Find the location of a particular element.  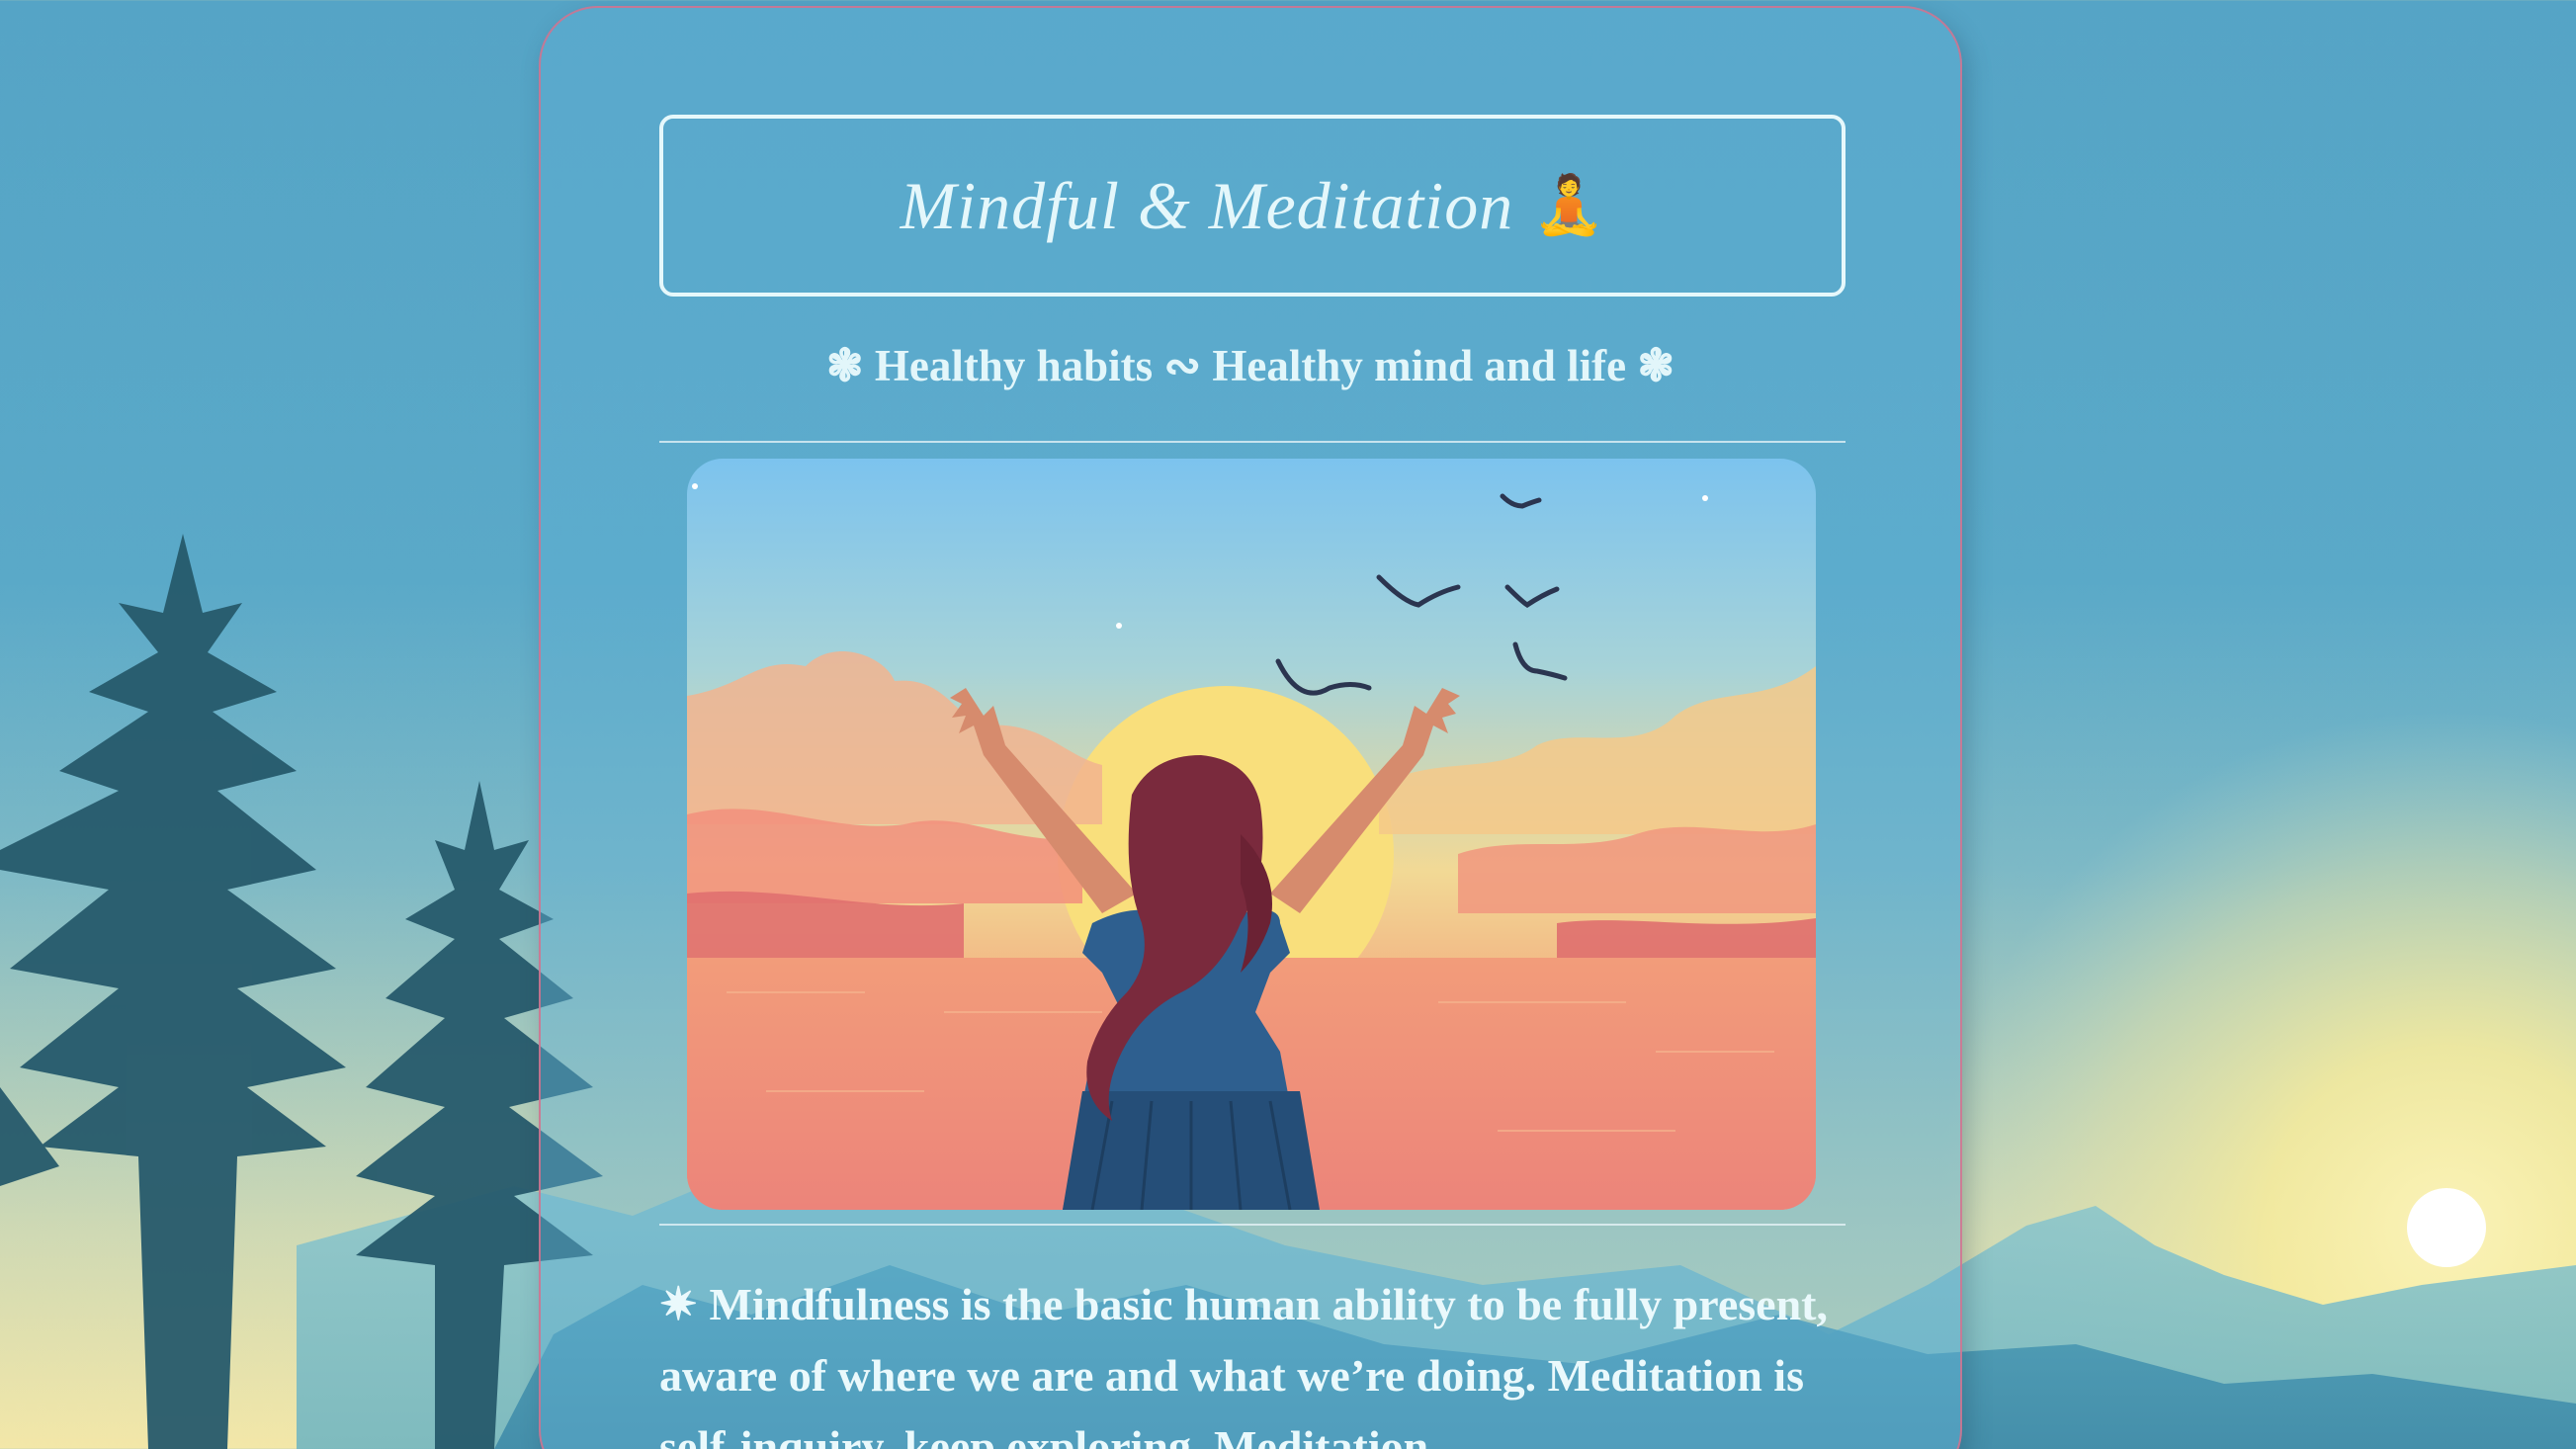

eight-pointed-star-icon: ✷ is located at coordinates (678, 1304).